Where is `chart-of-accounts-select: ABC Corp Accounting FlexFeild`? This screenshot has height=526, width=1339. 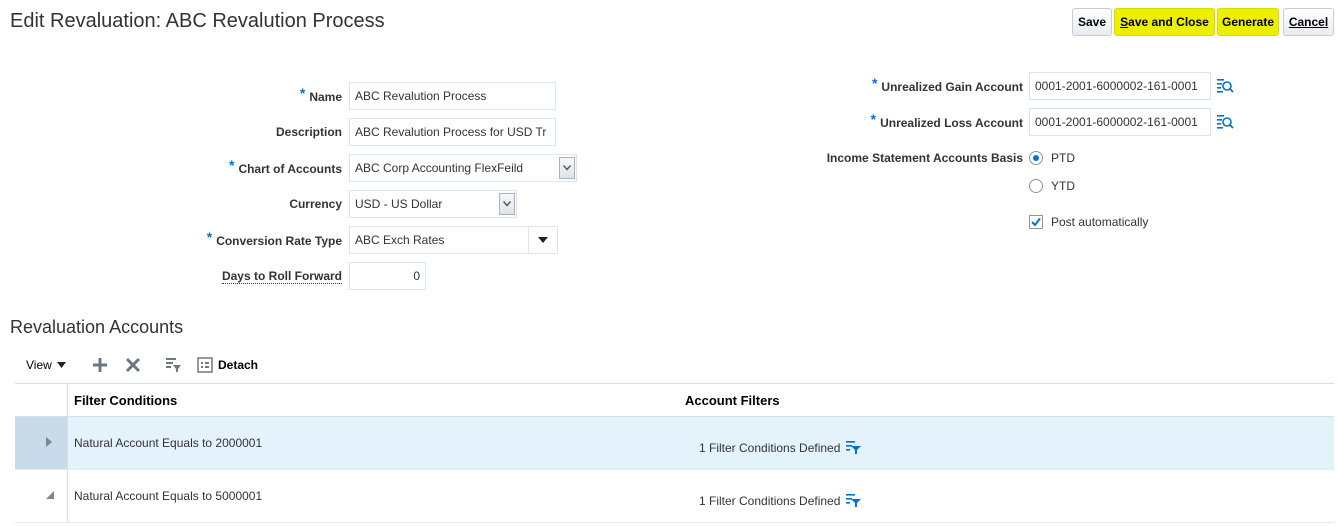 chart-of-accounts-select: ABC Corp Accounting FlexFeild is located at coordinates (463, 168).